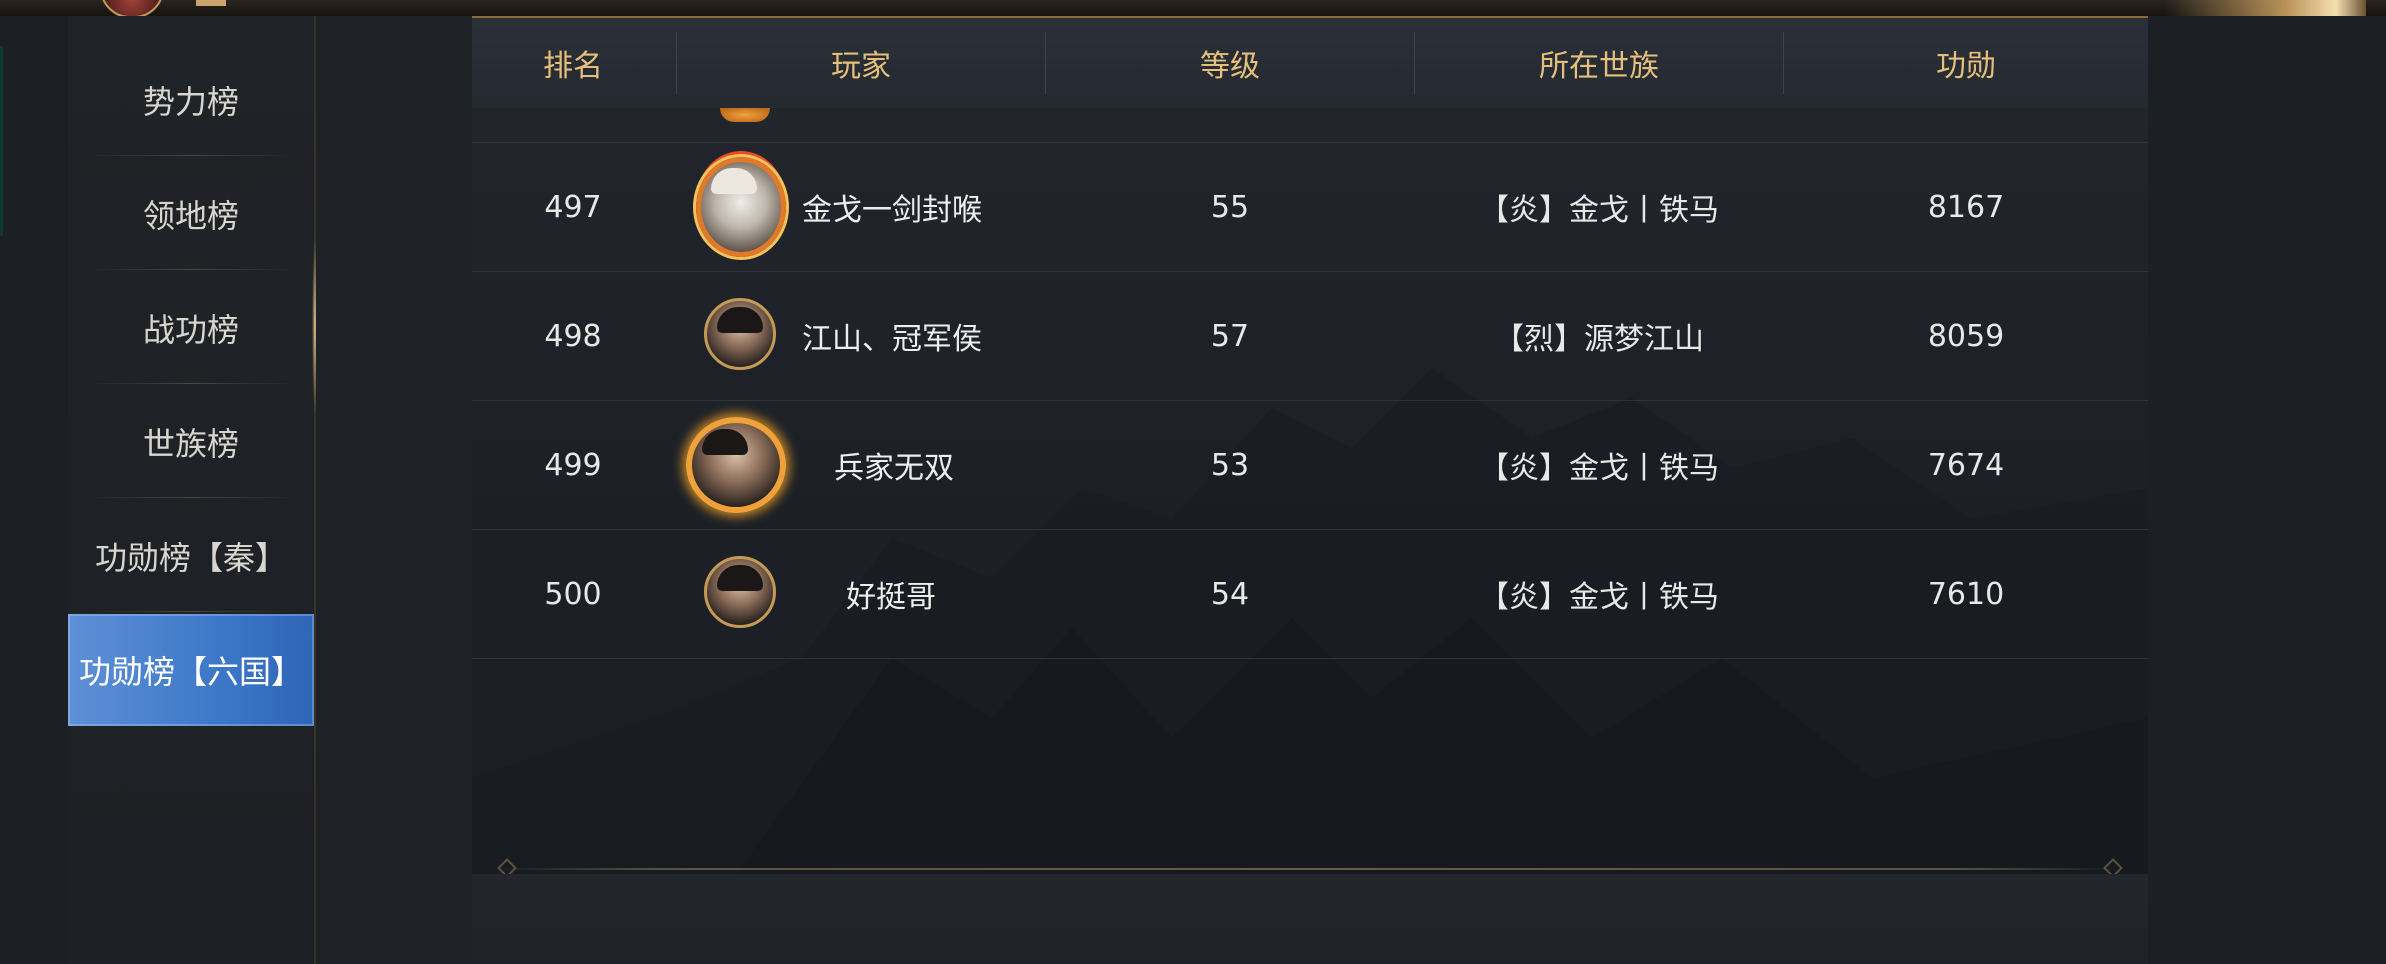 This screenshot has height=964, width=2386. I want to click on elder-portrait-icon, so click(741, 207).